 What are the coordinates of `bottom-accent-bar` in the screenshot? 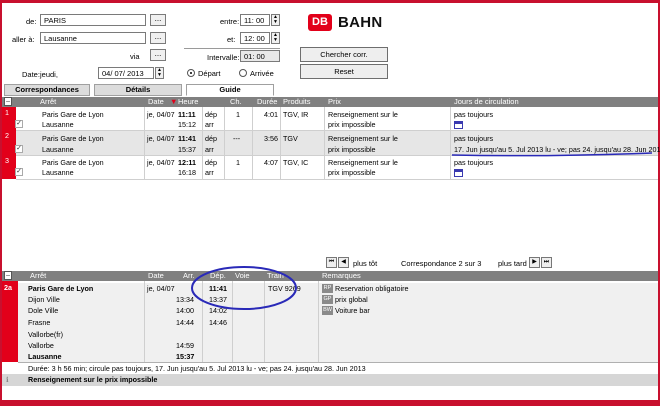 It's located at (331, 403).